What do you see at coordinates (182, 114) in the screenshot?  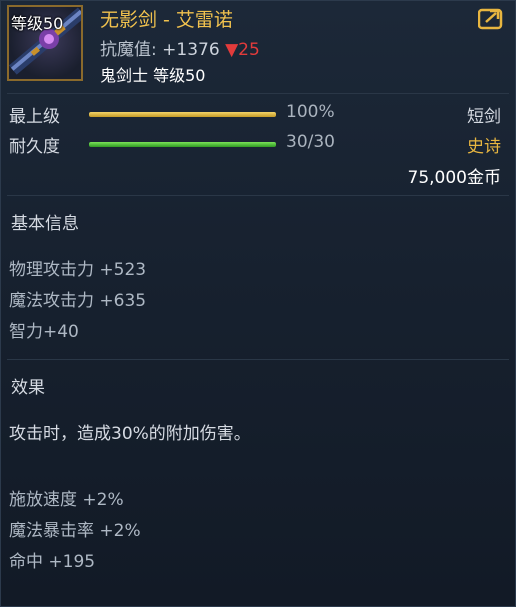 I see `grade-bar` at bounding box center [182, 114].